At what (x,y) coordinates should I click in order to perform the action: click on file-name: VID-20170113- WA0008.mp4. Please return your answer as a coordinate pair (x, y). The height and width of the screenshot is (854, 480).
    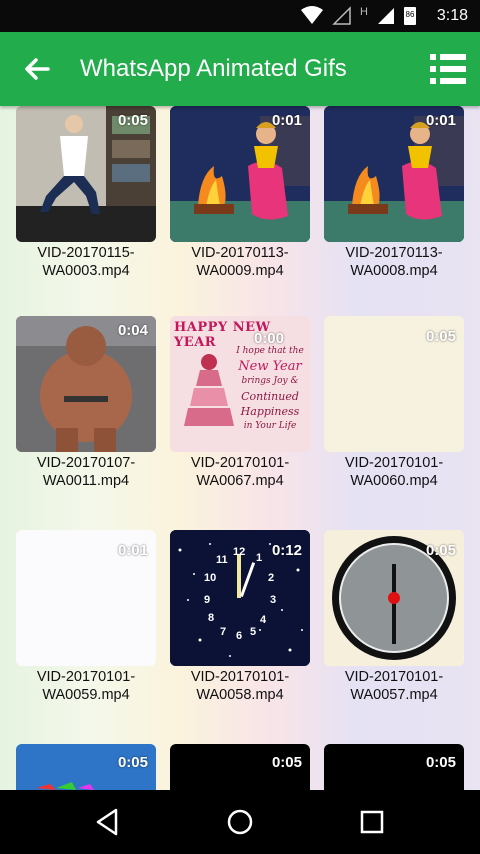
    Looking at the image, I should click on (394, 262).